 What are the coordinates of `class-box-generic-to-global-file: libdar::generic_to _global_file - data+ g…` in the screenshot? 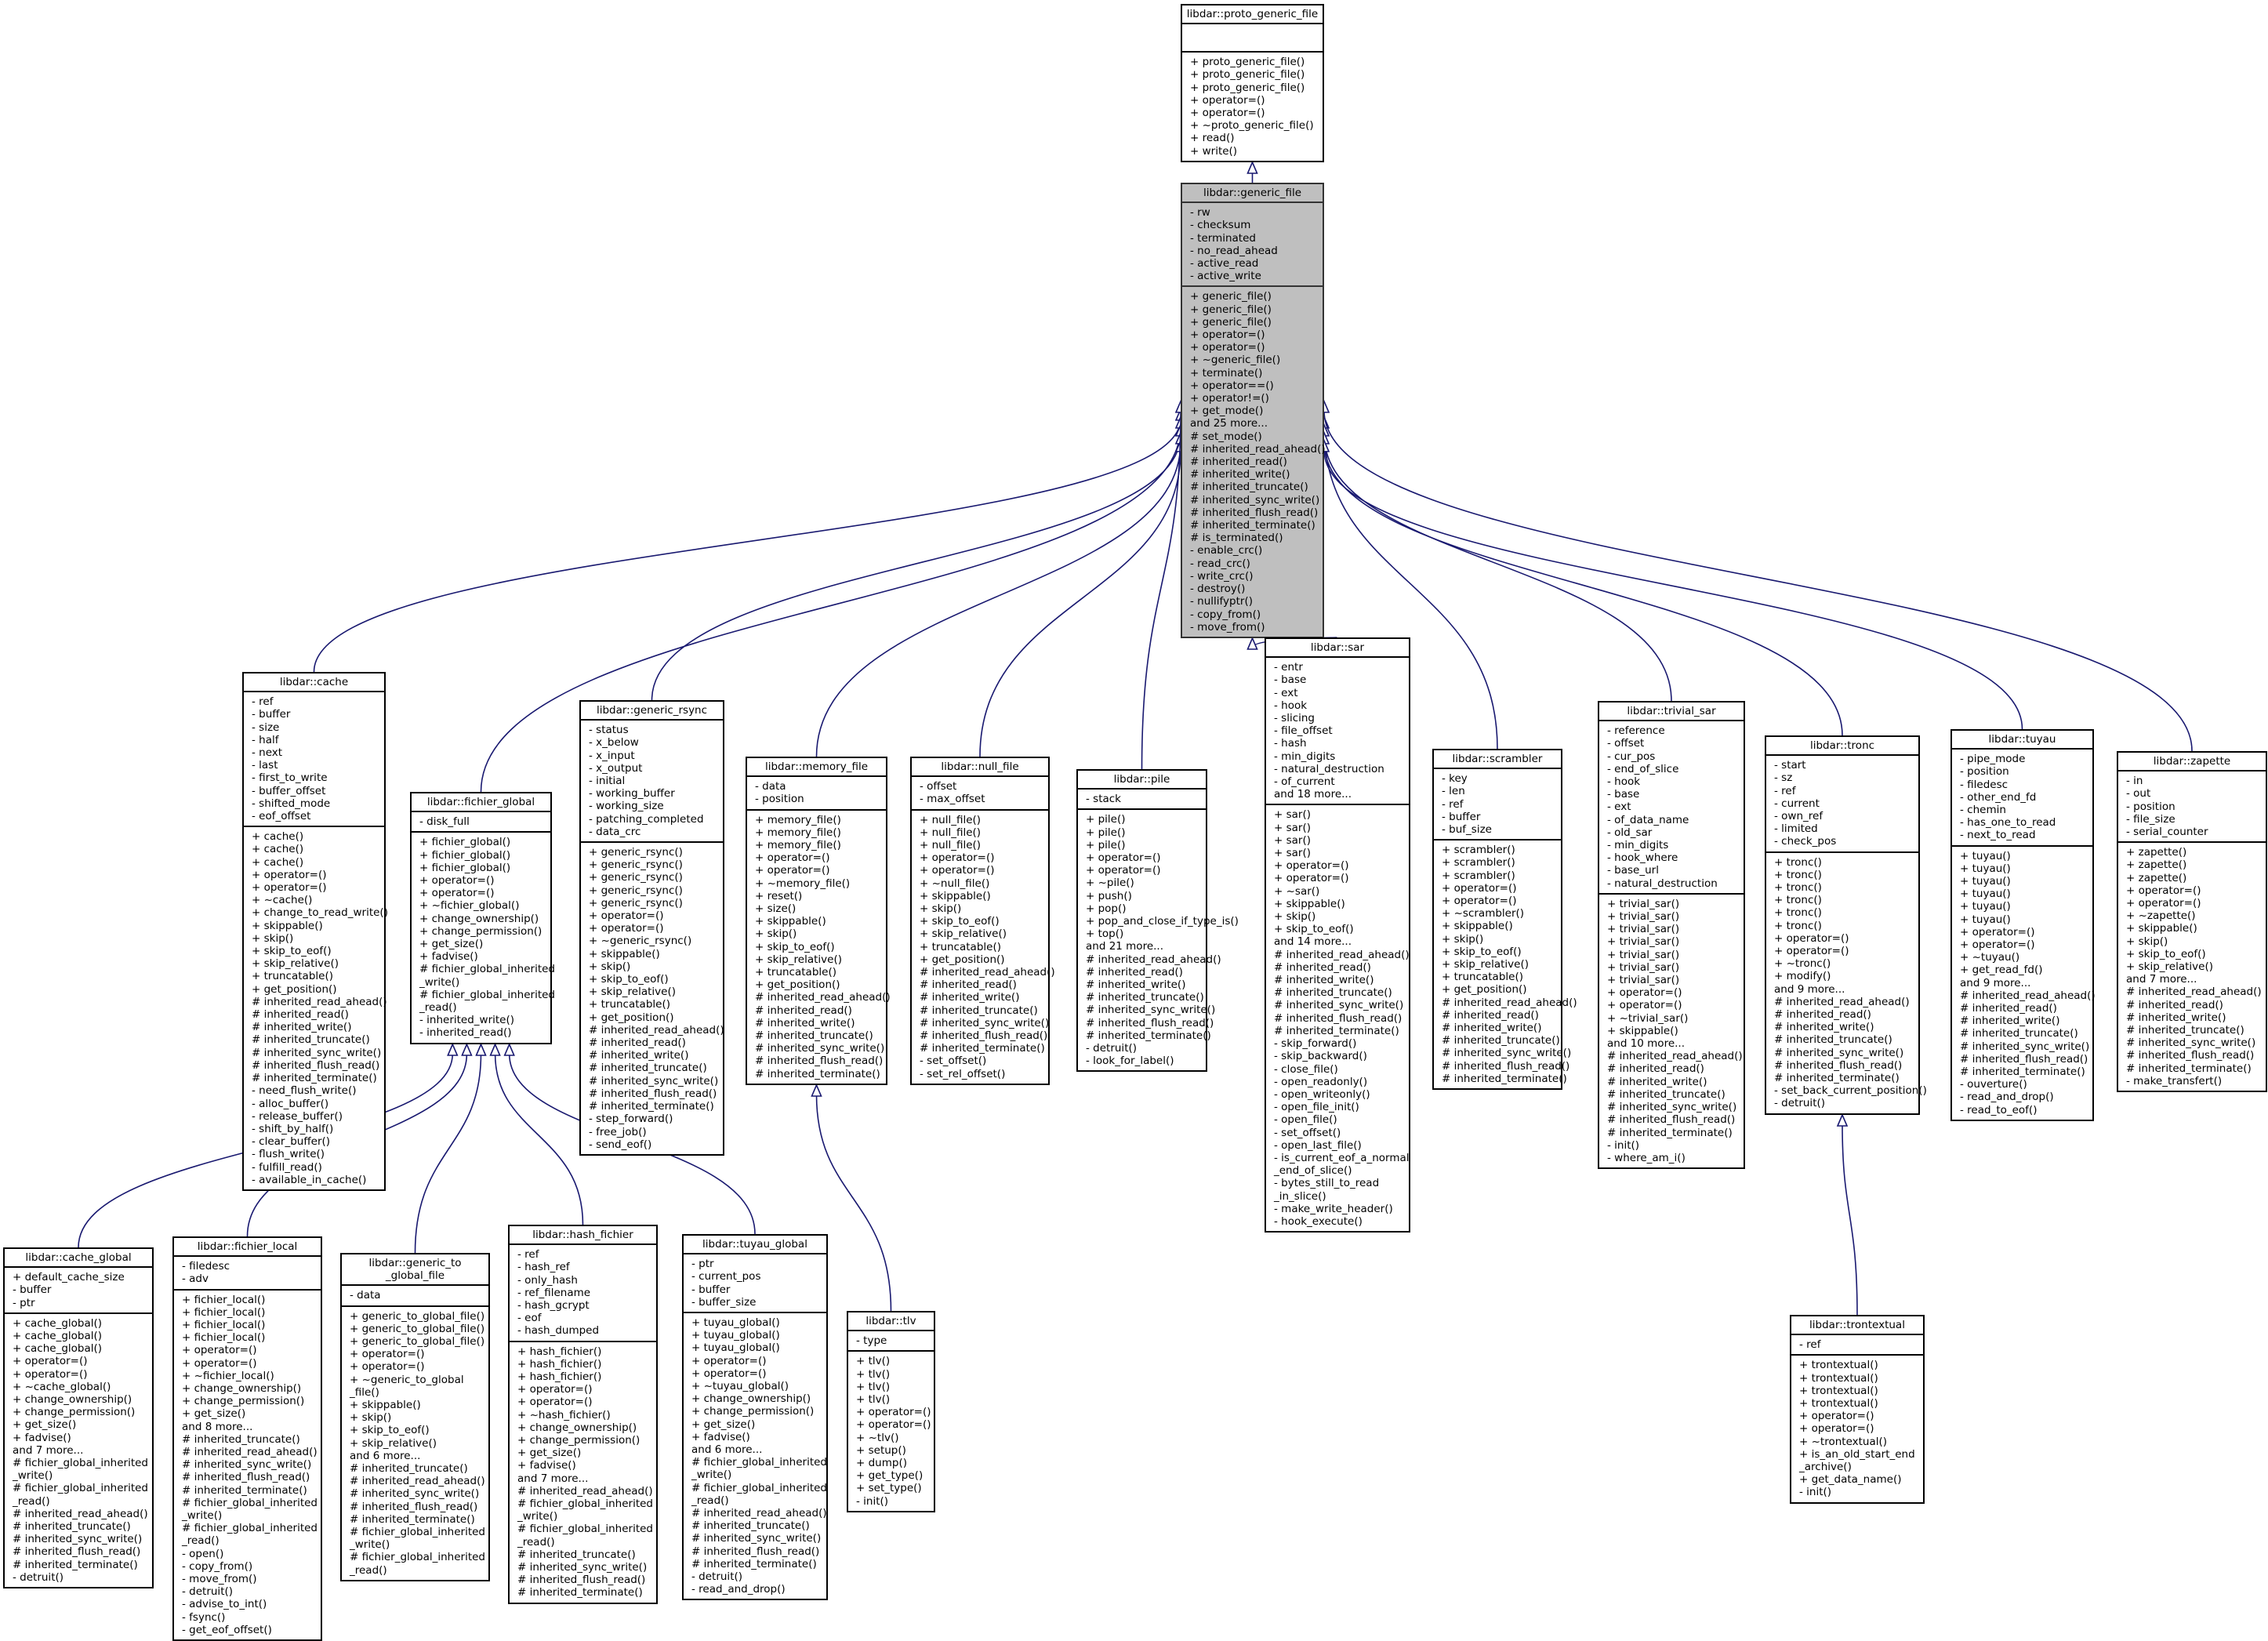 It's located at (415, 1417).